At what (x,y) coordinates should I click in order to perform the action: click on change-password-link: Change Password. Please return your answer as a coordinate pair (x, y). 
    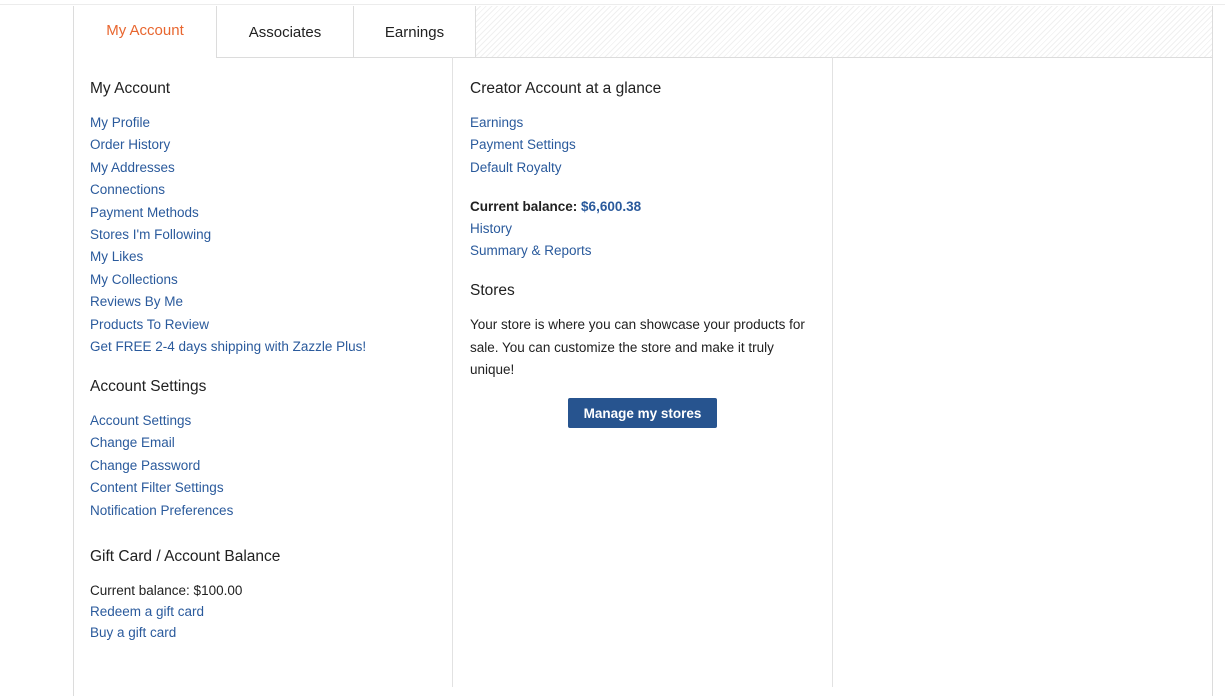
    Looking at the image, I should click on (145, 465).